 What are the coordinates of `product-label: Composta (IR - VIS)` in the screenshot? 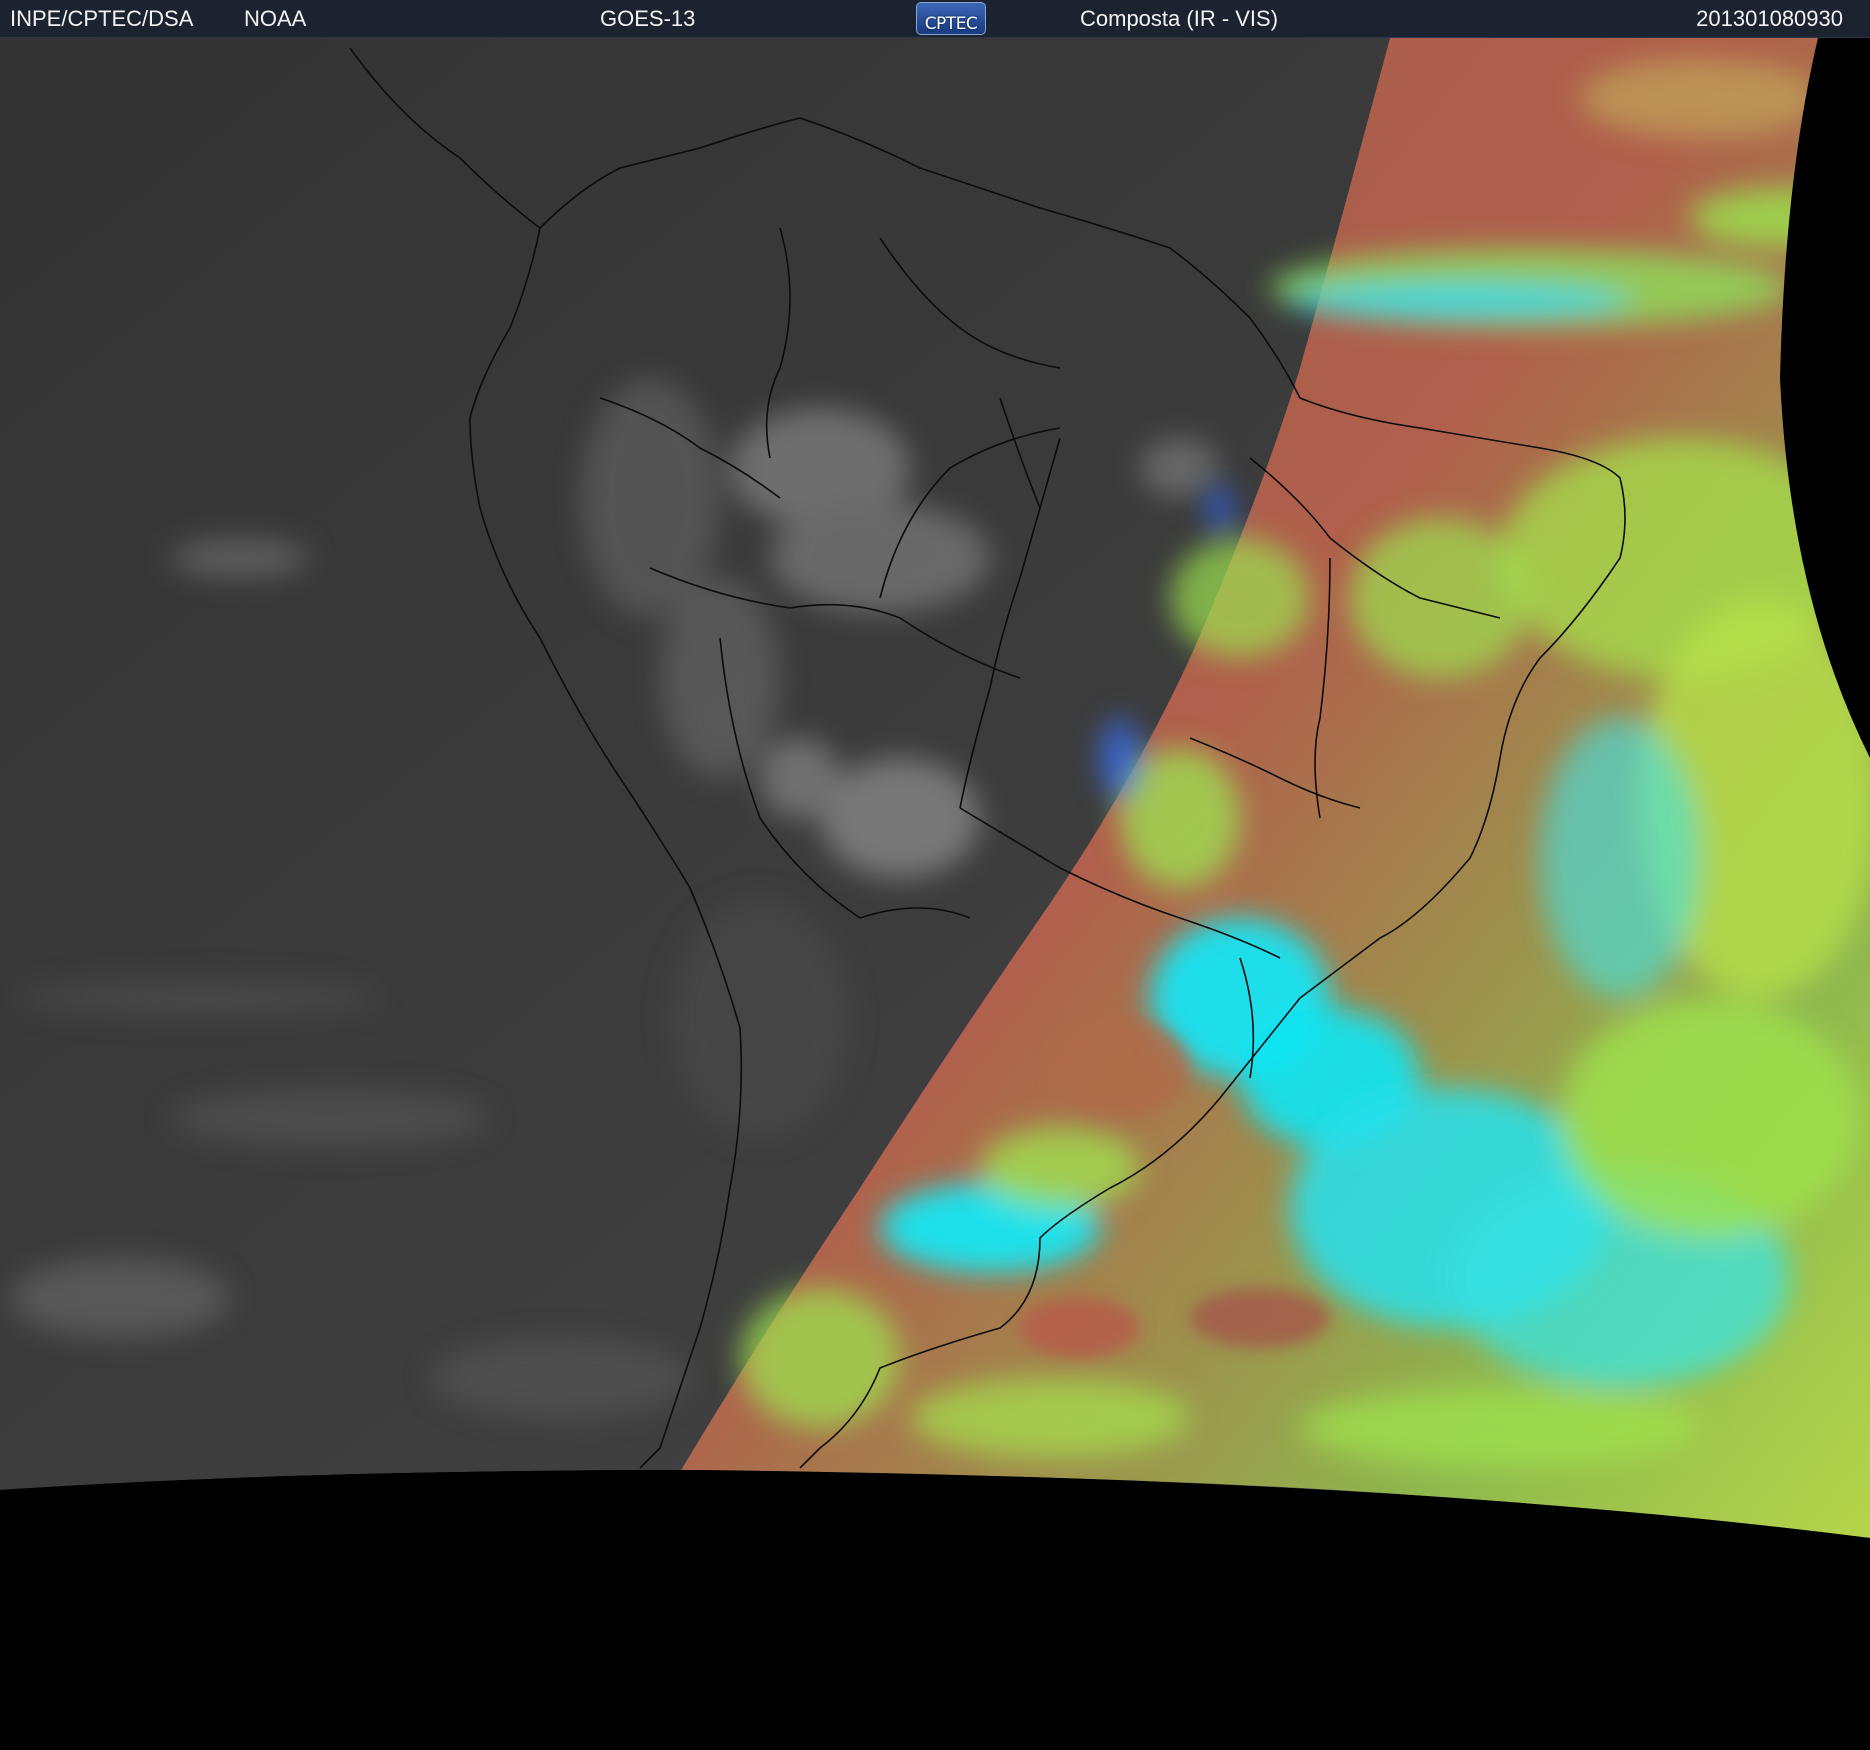 It's located at (1179, 18).